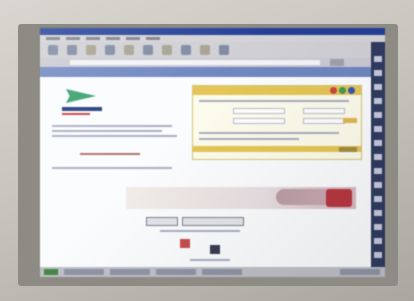 This screenshot has width=414, height=301. What do you see at coordinates (82, 109) in the screenshot?
I see `site-logo-wordmark` at bounding box center [82, 109].